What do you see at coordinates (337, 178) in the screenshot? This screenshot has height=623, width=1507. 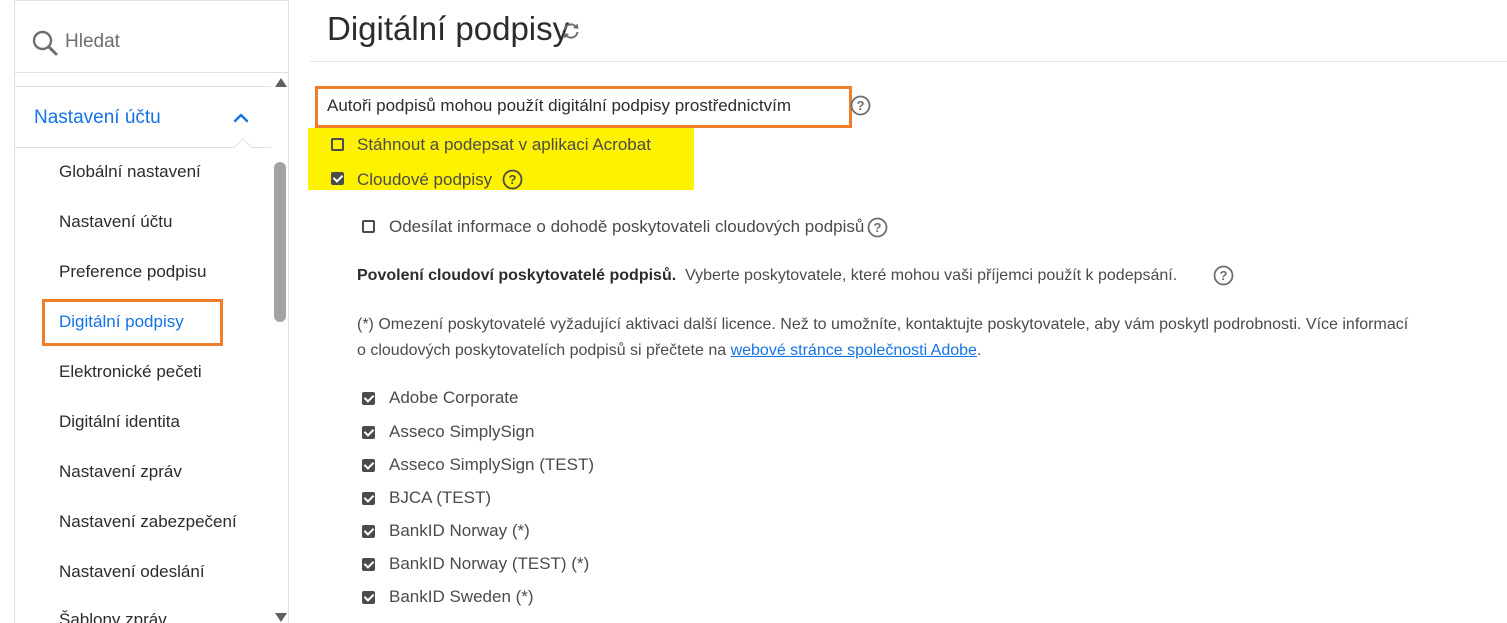 I see `option-cloud-checkbox` at bounding box center [337, 178].